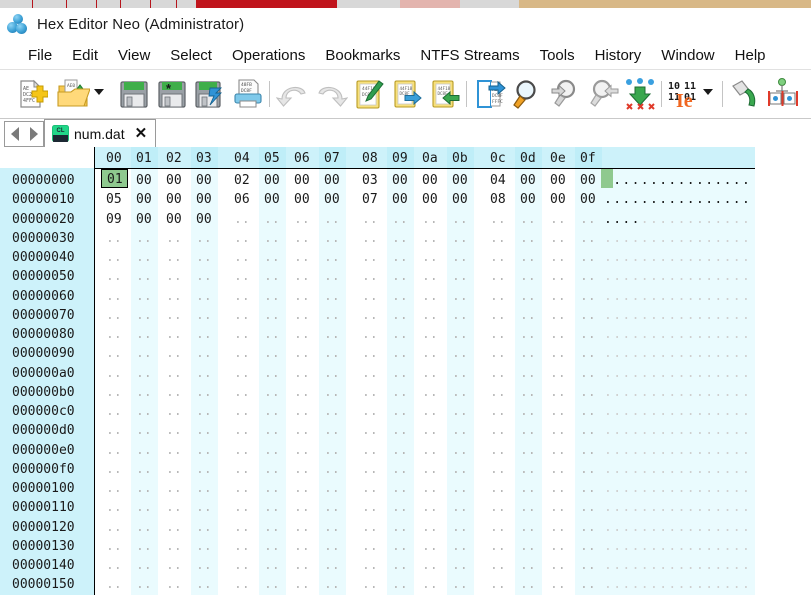 The image size is (811, 595). Describe the element at coordinates (588, 158) in the screenshot. I see `hex-column-header: 0f` at that location.